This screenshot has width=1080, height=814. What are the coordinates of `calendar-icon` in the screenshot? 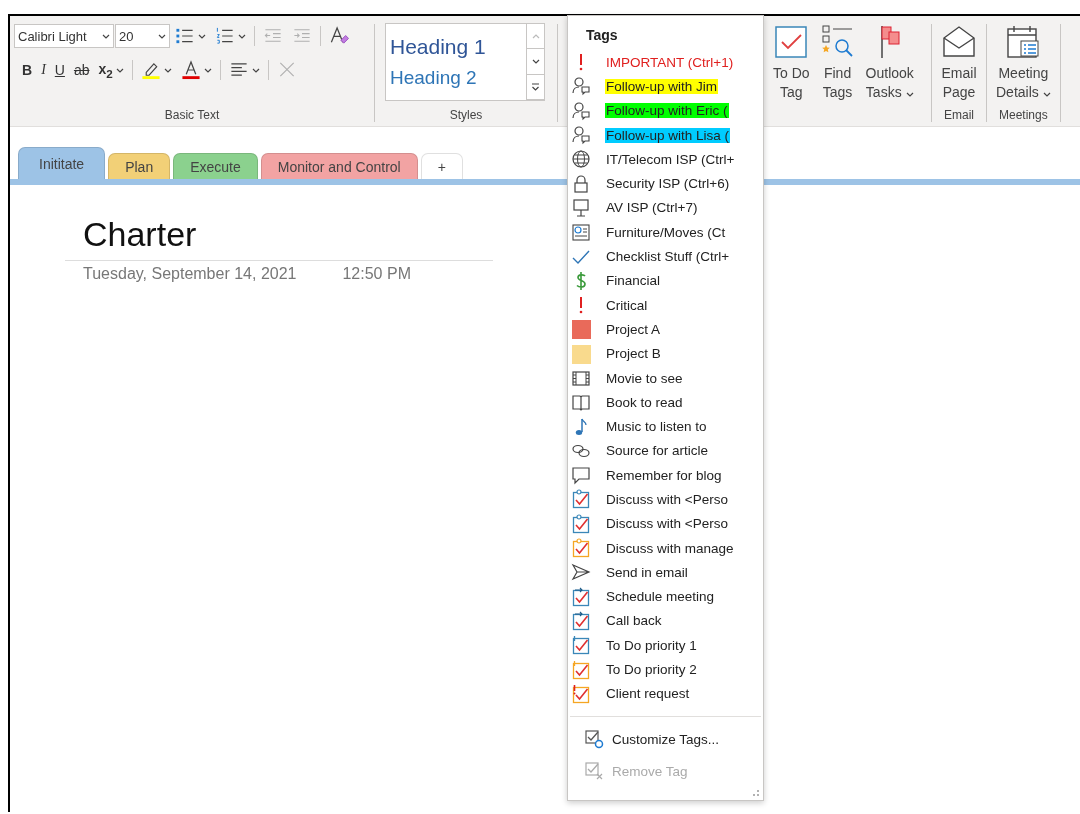 It's located at (1023, 42).